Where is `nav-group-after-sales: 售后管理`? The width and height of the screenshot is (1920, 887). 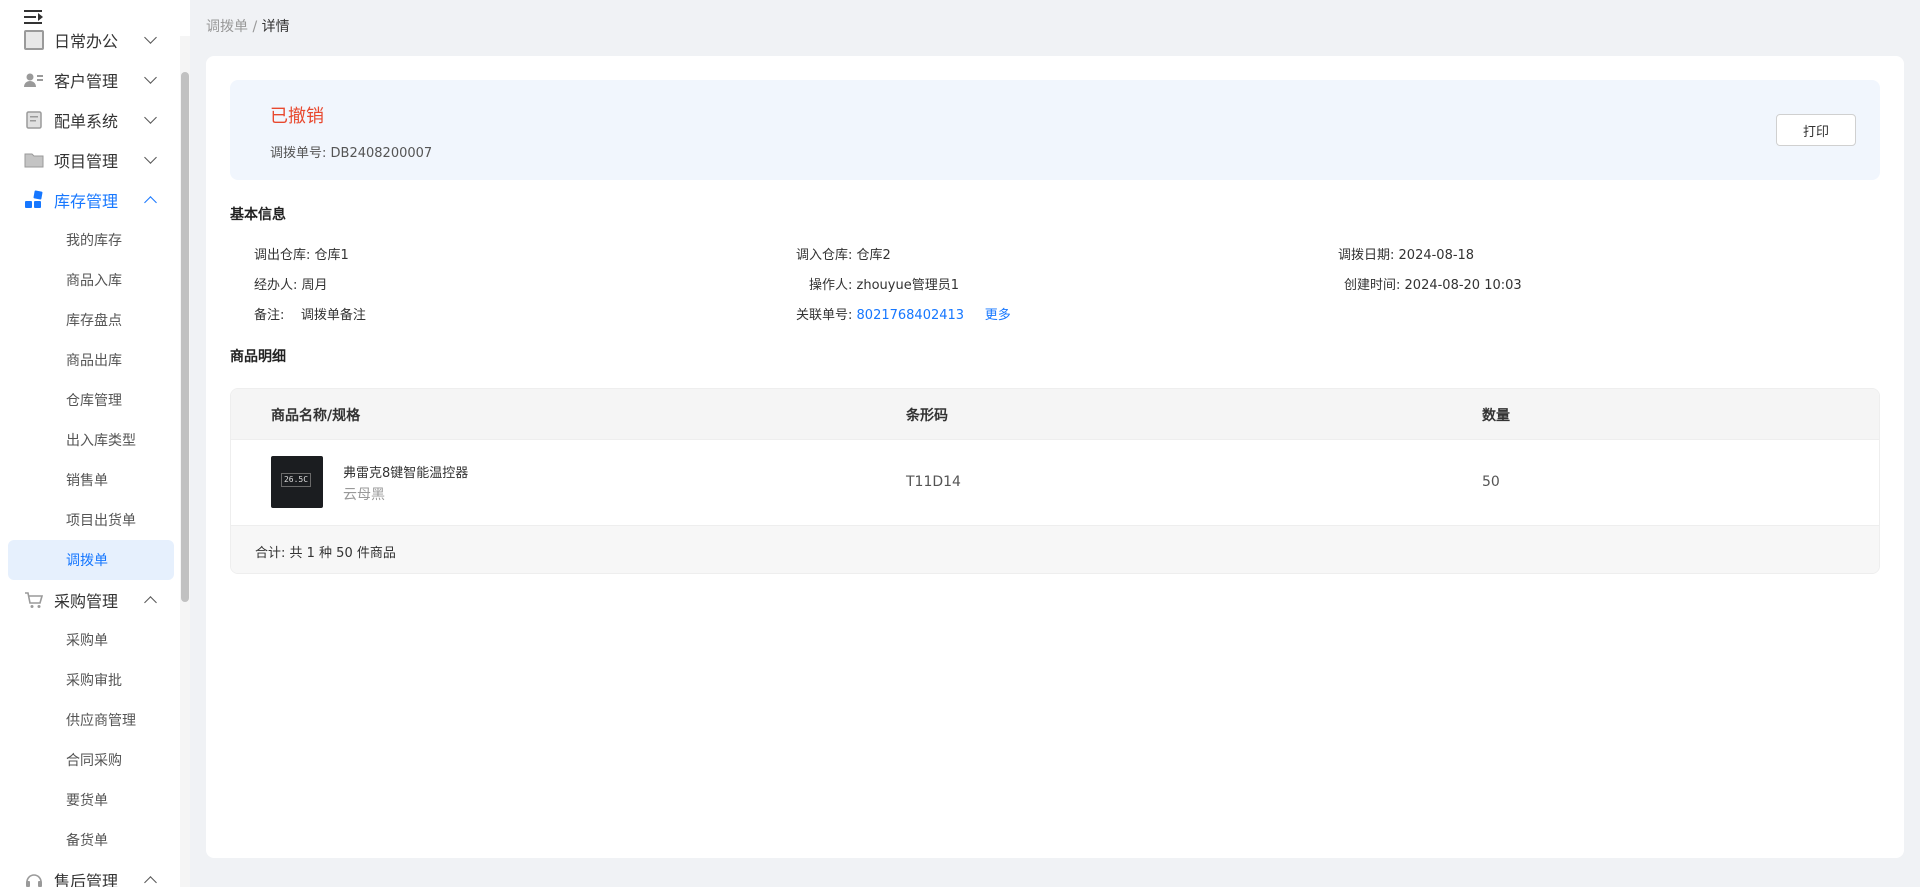 nav-group-after-sales: 售后管理 is located at coordinates (90, 873).